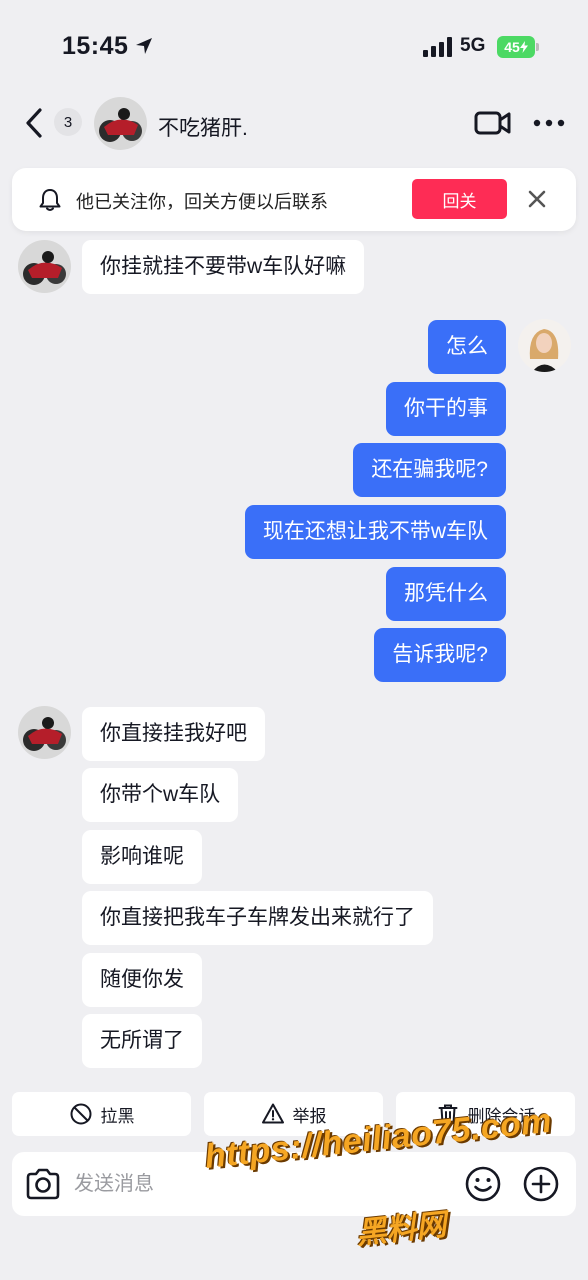 This screenshot has height=1280, width=588. What do you see at coordinates (80, 1114) in the screenshot?
I see `block-icon` at bounding box center [80, 1114].